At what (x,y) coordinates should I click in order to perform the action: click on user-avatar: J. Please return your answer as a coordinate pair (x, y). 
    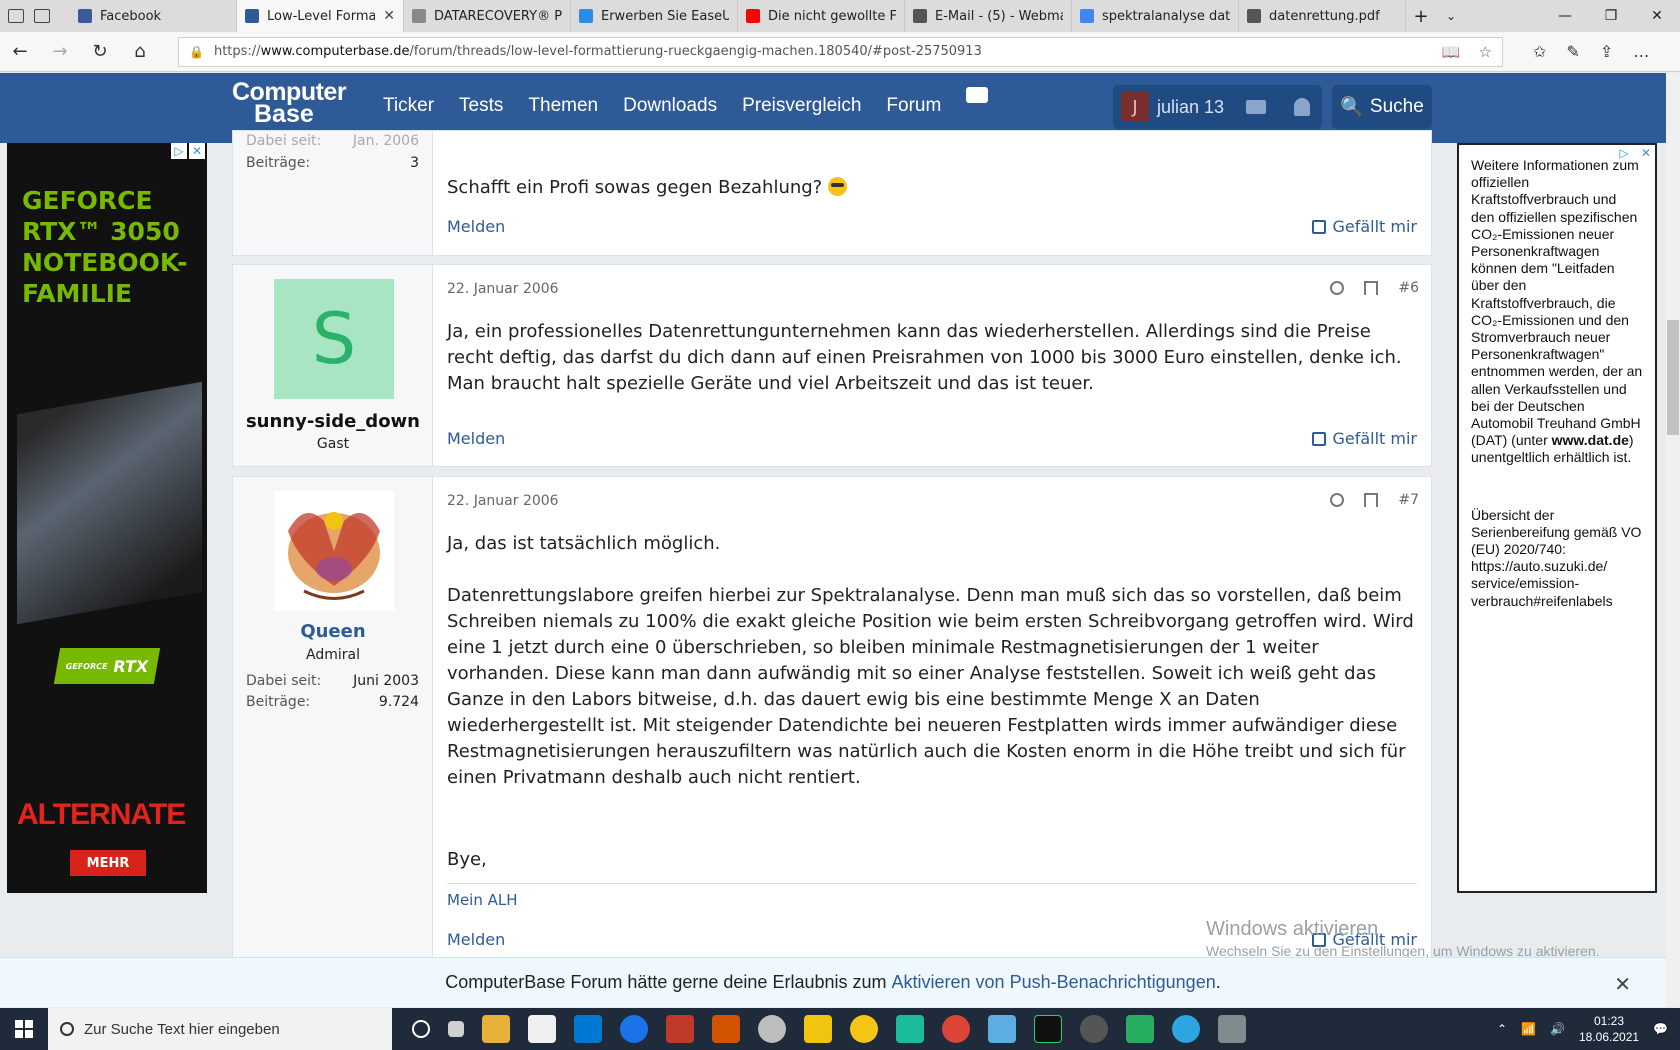
    Looking at the image, I should click on (1135, 107).